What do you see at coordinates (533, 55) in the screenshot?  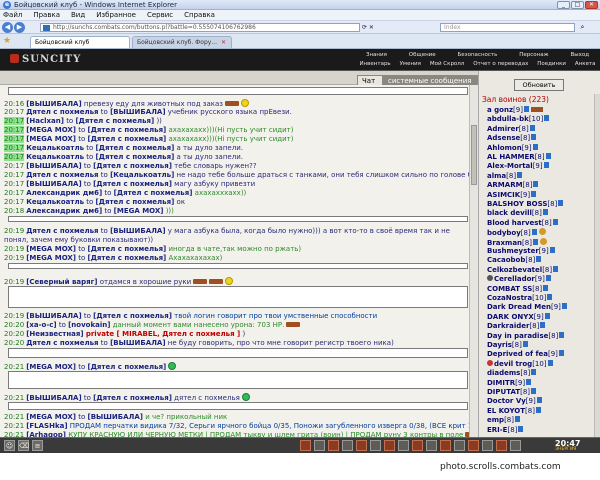 I see `nav-character: Персонаж` at bounding box center [533, 55].